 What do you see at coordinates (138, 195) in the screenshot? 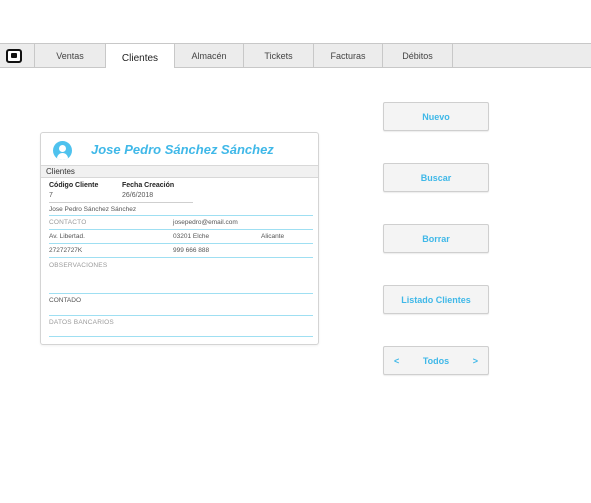
I see `creation-date-value: 26/6/2018` at bounding box center [138, 195].